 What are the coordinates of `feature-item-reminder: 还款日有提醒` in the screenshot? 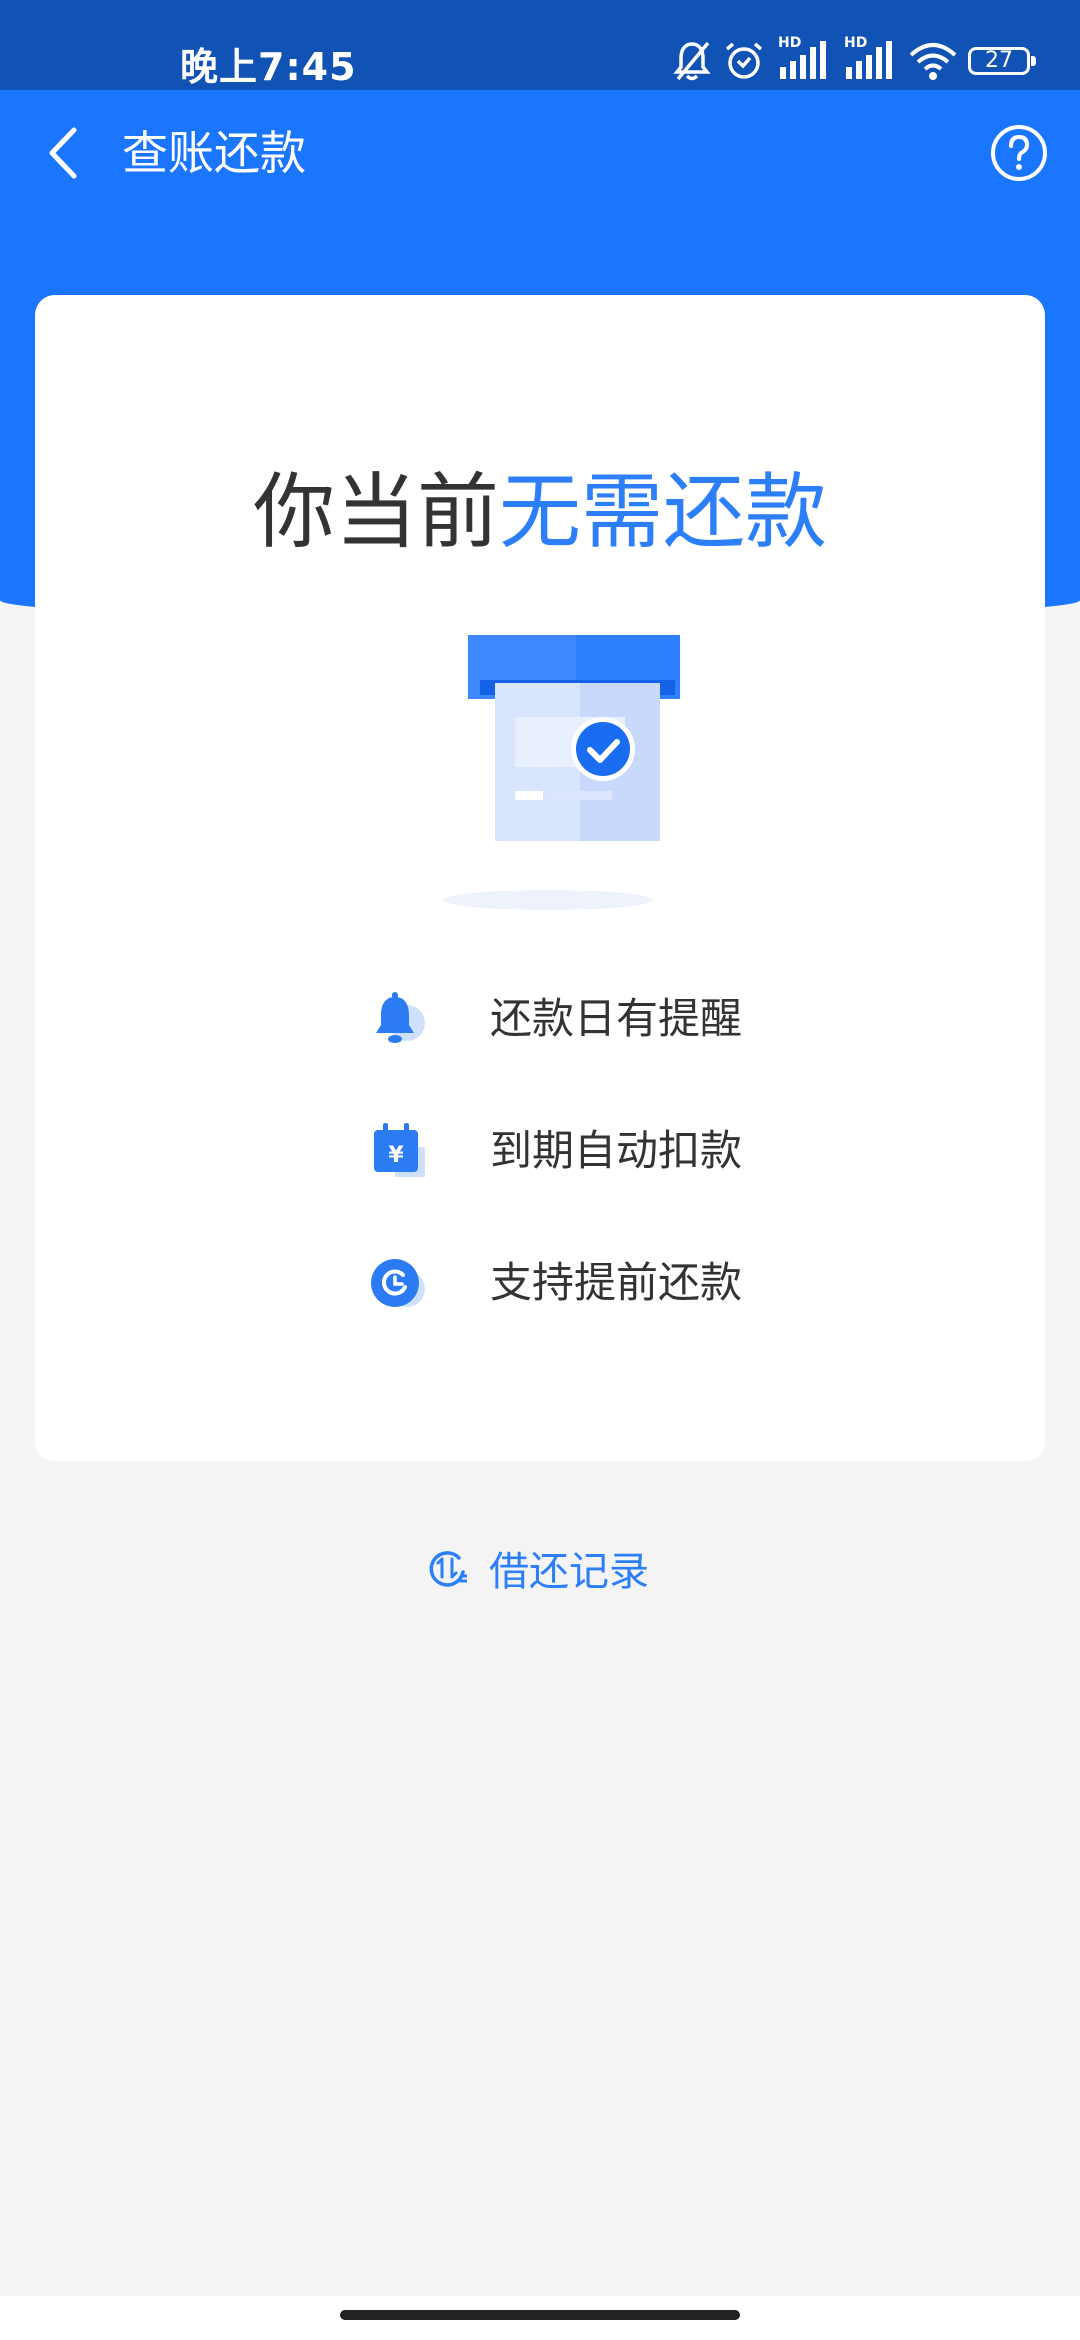 It's located at (575, 1051).